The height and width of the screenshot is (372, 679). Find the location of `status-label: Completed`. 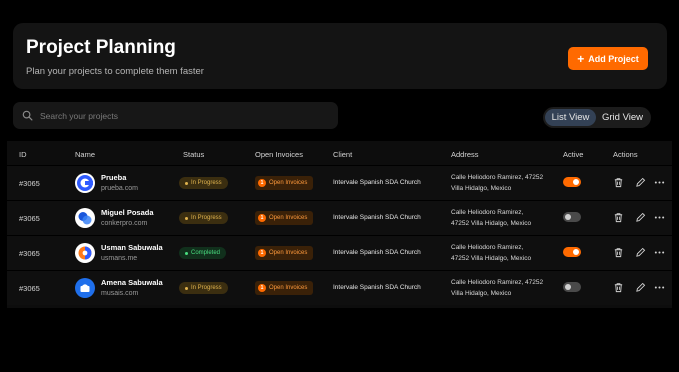

status-label: Completed is located at coordinates (206, 253).